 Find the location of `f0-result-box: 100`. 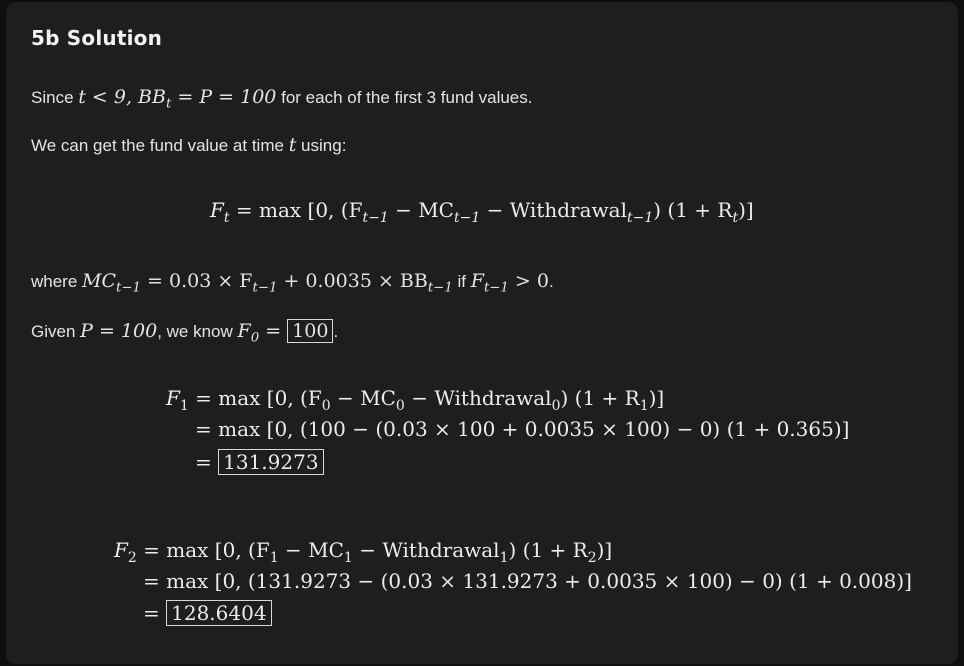

f0-result-box: 100 is located at coordinates (310, 331).